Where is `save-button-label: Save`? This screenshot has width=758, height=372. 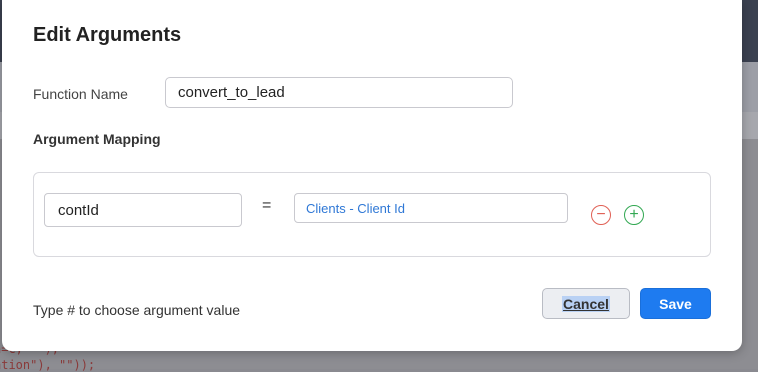 save-button-label: Save is located at coordinates (675, 303).